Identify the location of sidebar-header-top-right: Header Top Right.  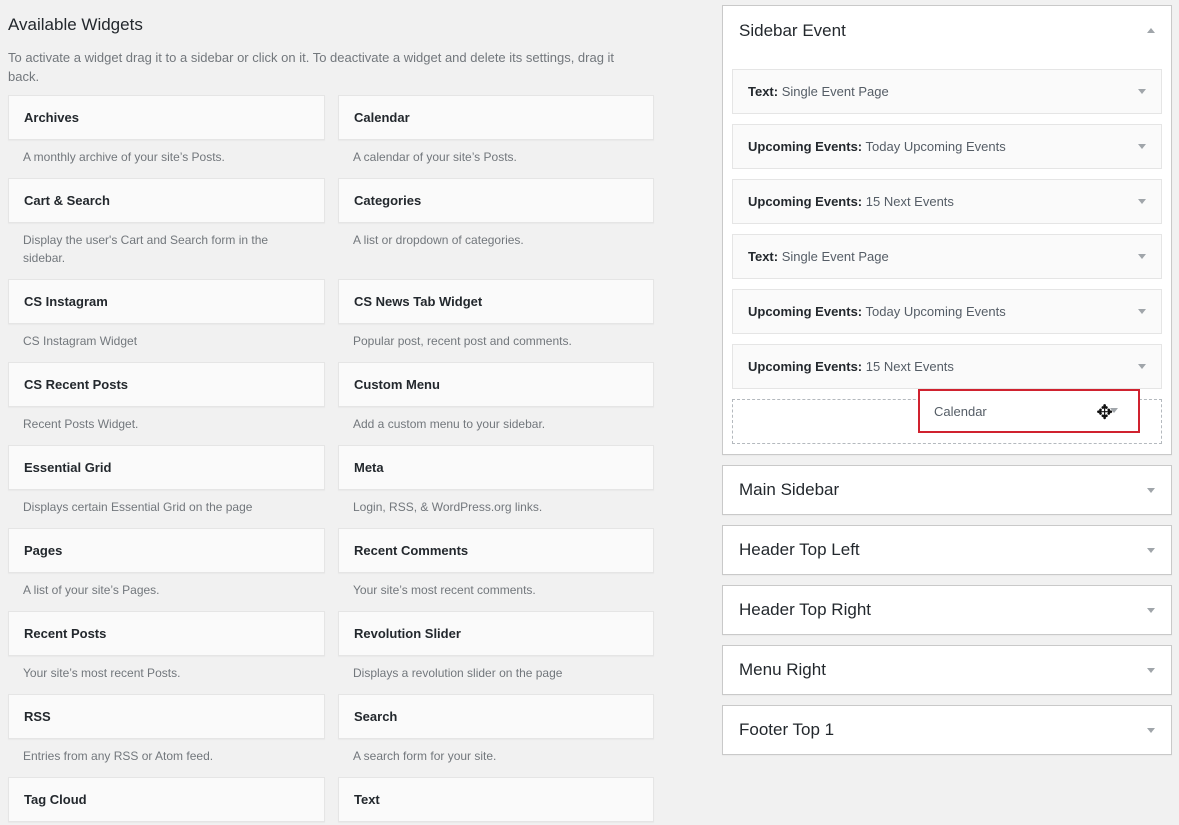
(947, 610).